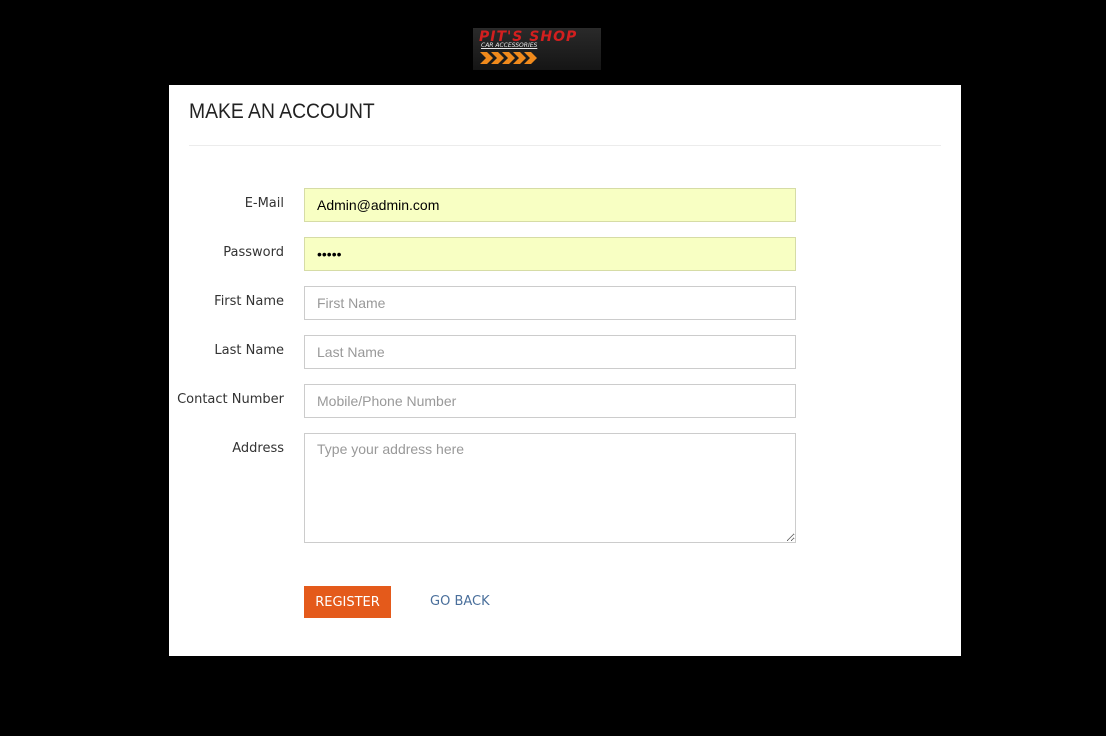 The height and width of the screenshot is (736, 1106). What do you see at coordinates (550, 488) in the screenshot?
I see `address-textarea` at bounding box center [550, 488].